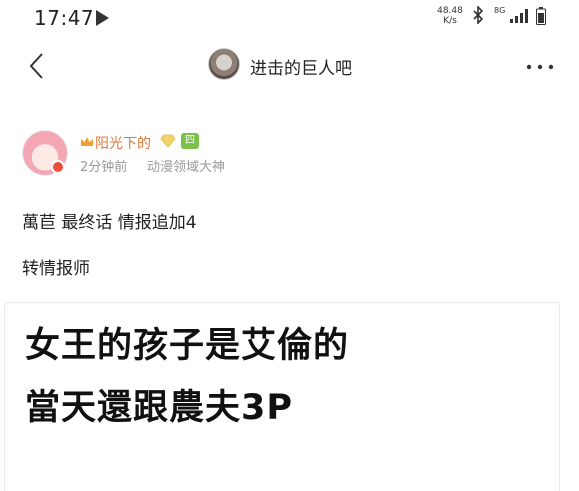 This screenshot has width=579, height=491. What do you see at coordinates (289, 18) in the screenshot?
I see `status-bar: 17:47 48.48 K/s 8G` at bounding box center [289, 18].